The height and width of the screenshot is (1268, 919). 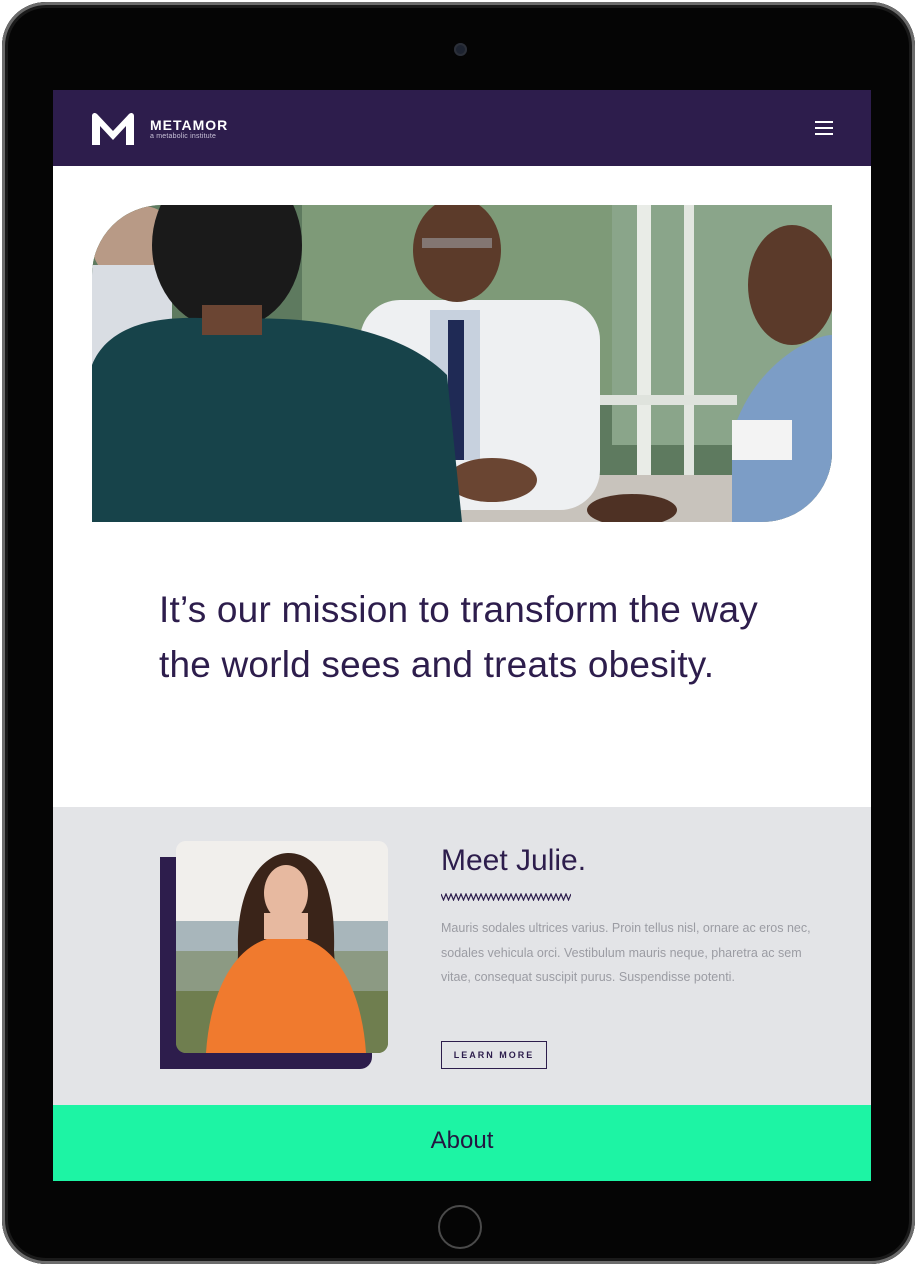 What do you see at coordinates (462, 1140) in the screenshot?
I see `about-label: About` at bounding box center [462, 1140].